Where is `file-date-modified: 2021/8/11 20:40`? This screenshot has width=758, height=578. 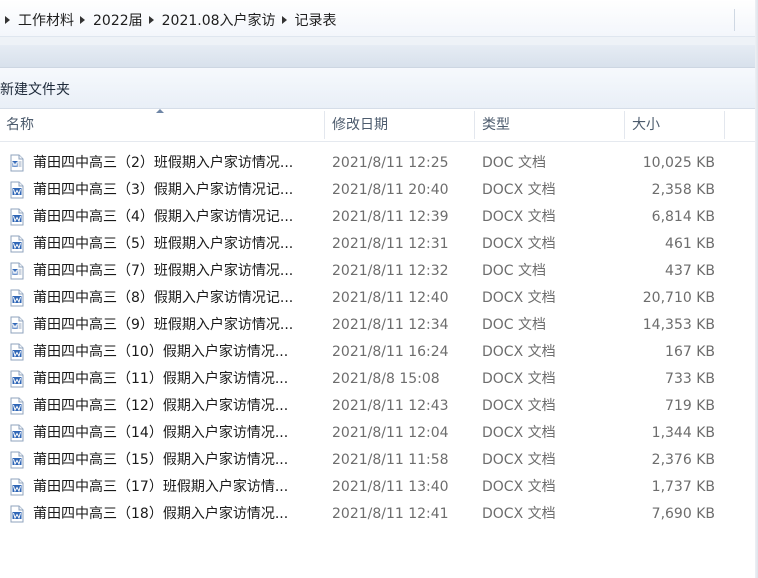
file-date-modified: 2021/8/11 20:40 is located at coordinates (390, 190).